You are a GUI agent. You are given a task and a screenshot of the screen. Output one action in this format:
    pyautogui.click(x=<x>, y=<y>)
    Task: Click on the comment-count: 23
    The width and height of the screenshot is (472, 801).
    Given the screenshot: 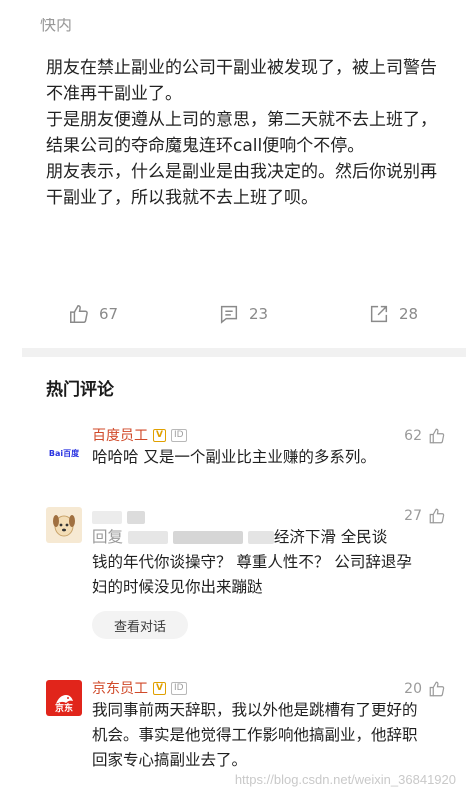 What is the action you would take?
    pyautogui.click(x=259, y=314)
    